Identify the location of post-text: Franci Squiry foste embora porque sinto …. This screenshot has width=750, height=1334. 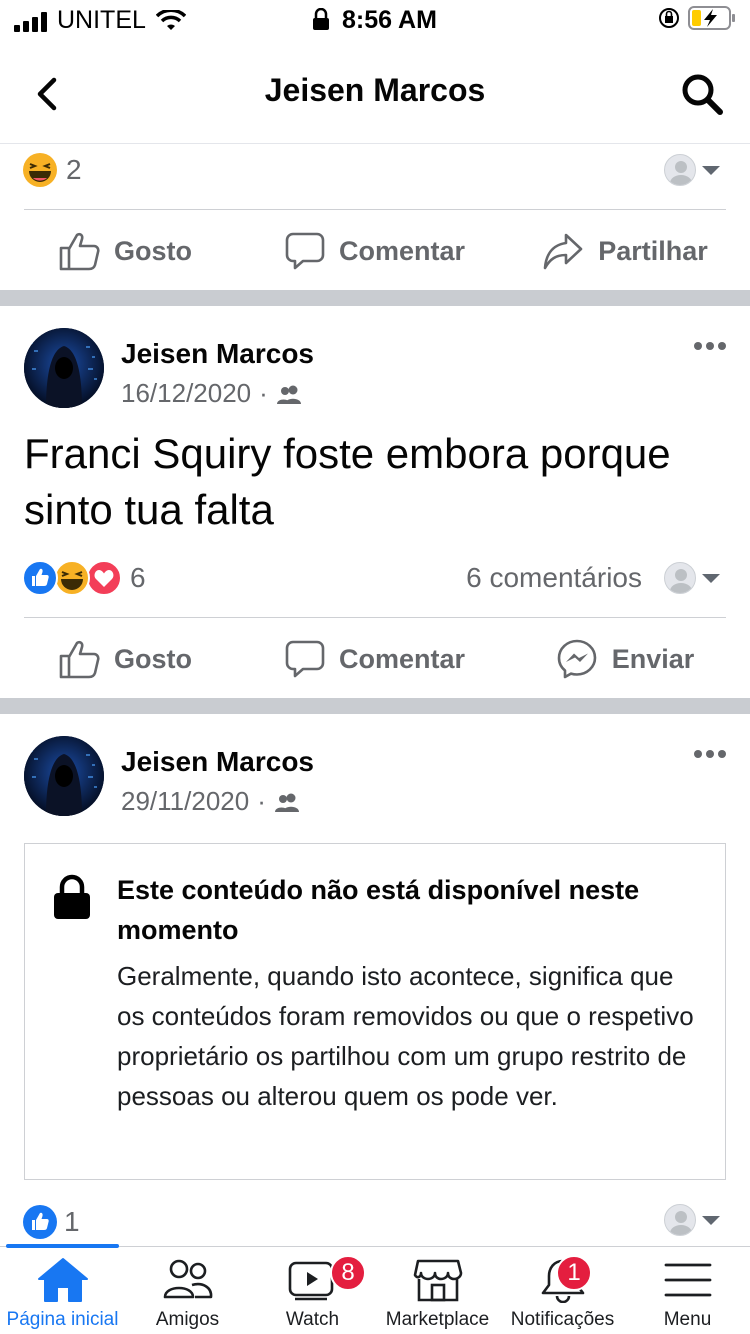
(347, 481).